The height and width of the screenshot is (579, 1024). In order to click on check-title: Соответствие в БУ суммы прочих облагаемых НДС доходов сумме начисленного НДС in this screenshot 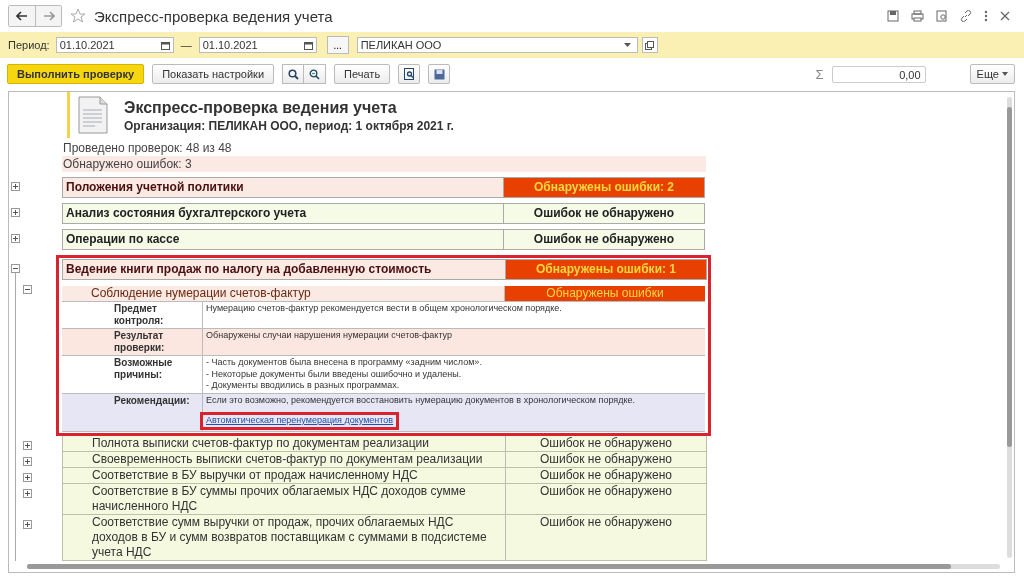, I will do `click(279, 498)`.